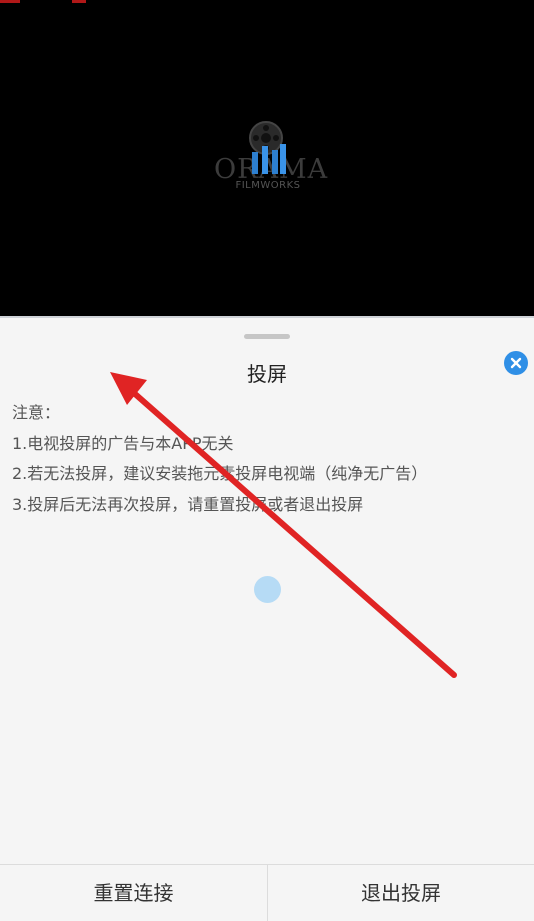 The width and height of the screenshot is (534, 921). Describe the element at coordinates (267, 374) in the screenshot. I see `sheet-title: 投屏` at that location.